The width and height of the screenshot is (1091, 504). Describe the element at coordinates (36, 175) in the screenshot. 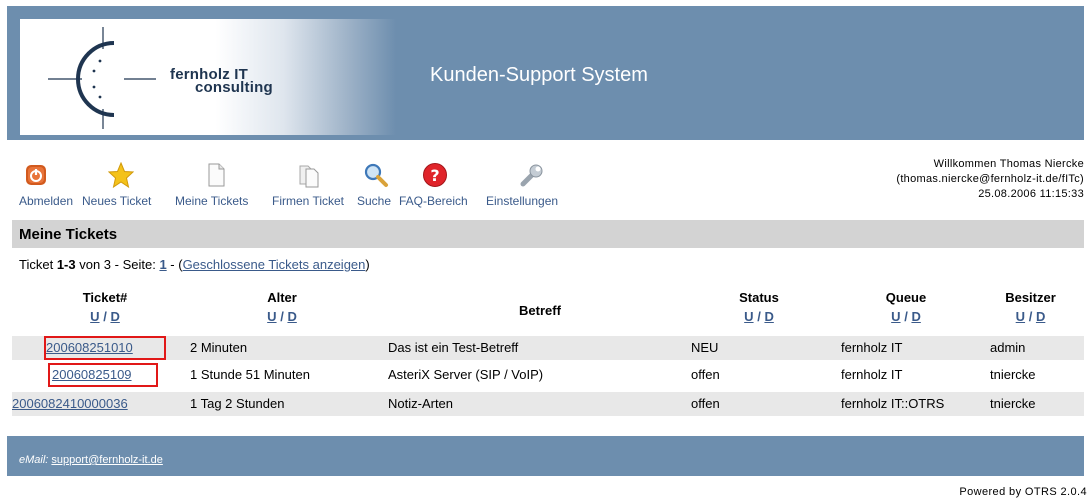

I see `logout-icon` at that location.